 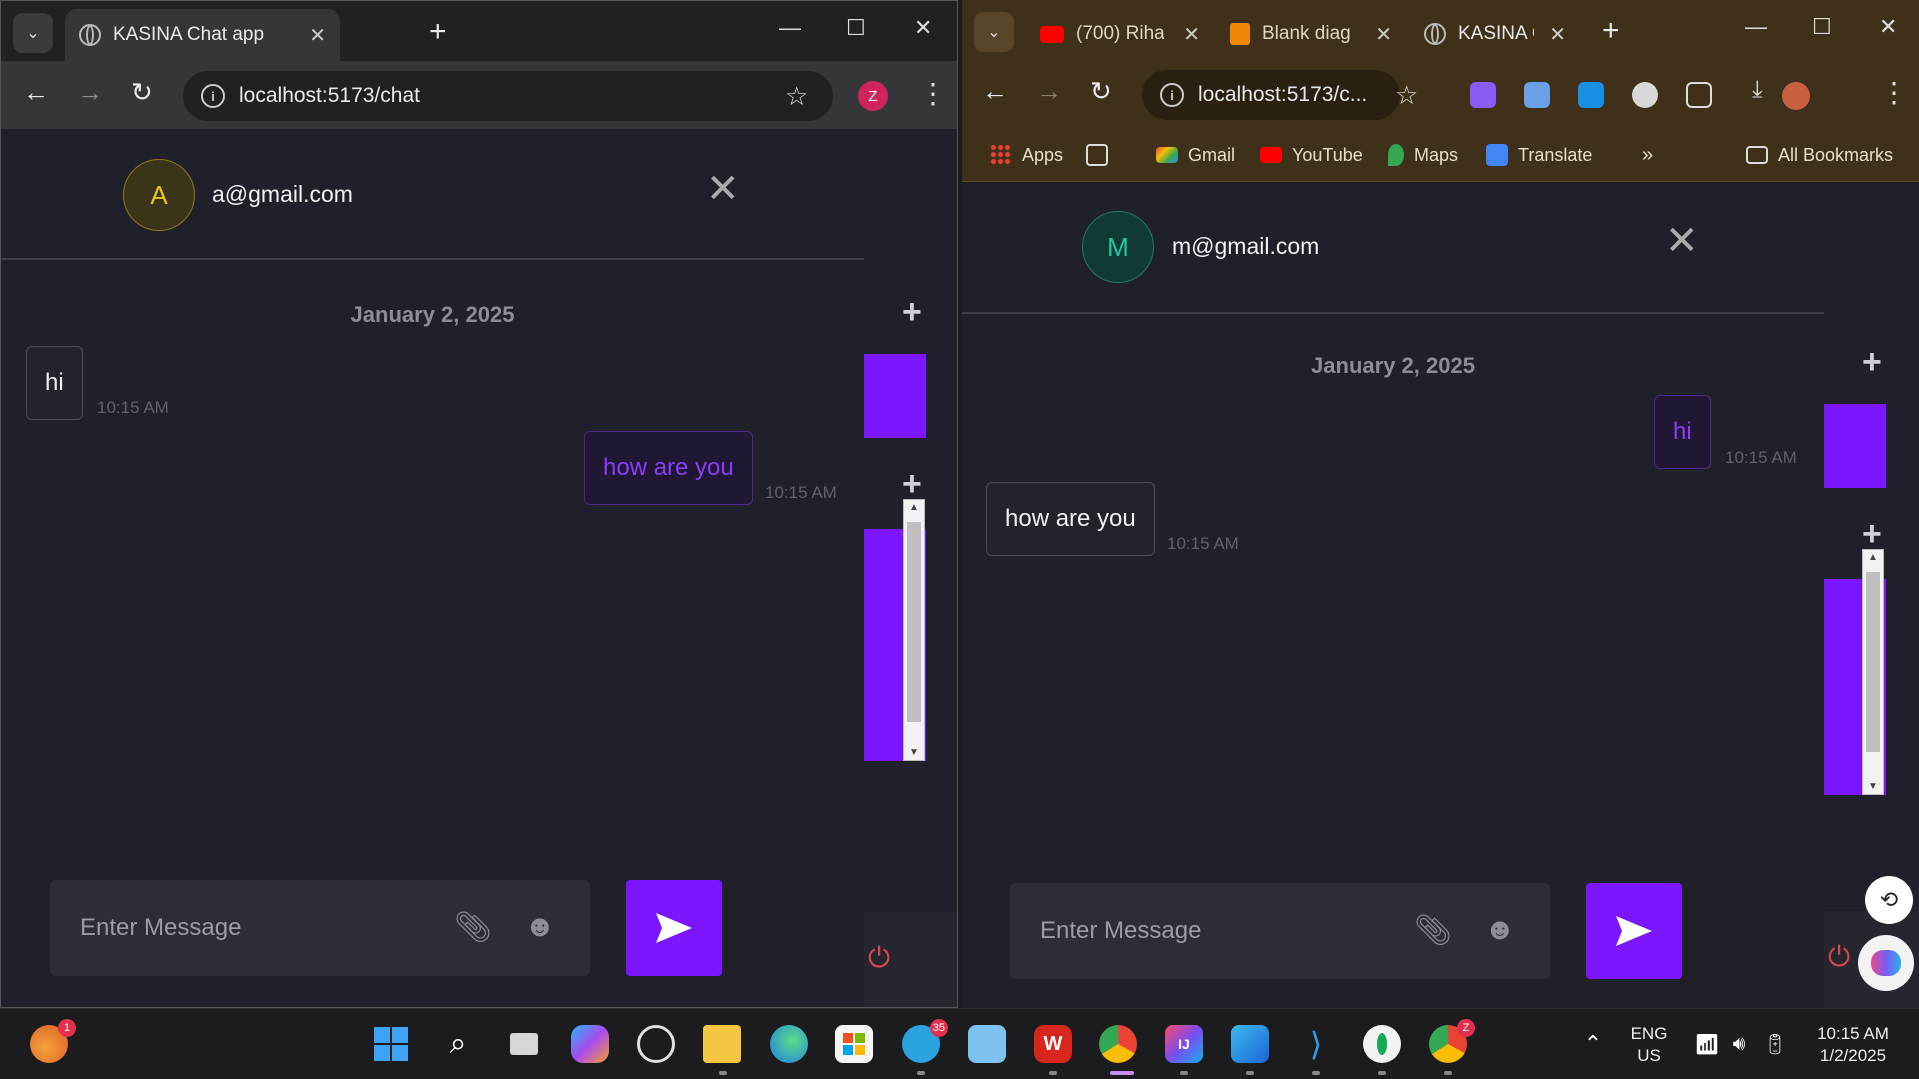 What do you see at coordinates (1647, 155) in the screenshot?
I see `more-bookmarks-chevron-icon: »` at bounding box center [1647, 155].